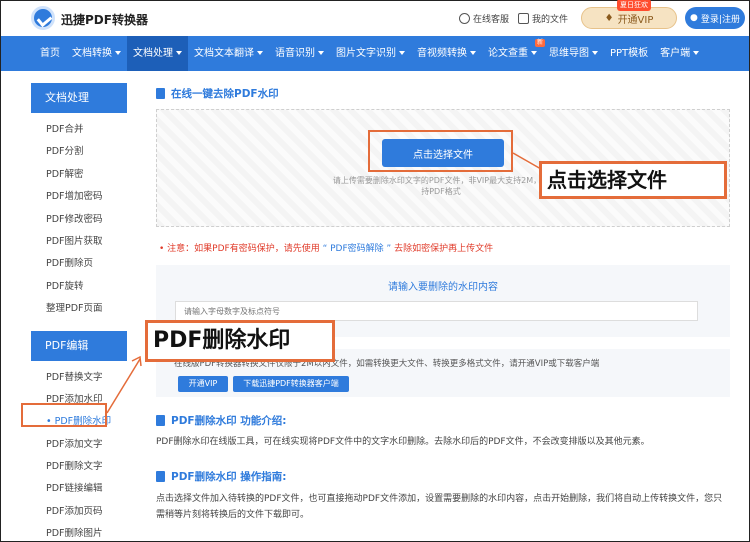  Describe the element at coordinates (79, 175) in the screenshot. I see `sidebar-item: PDF解密` at that location.